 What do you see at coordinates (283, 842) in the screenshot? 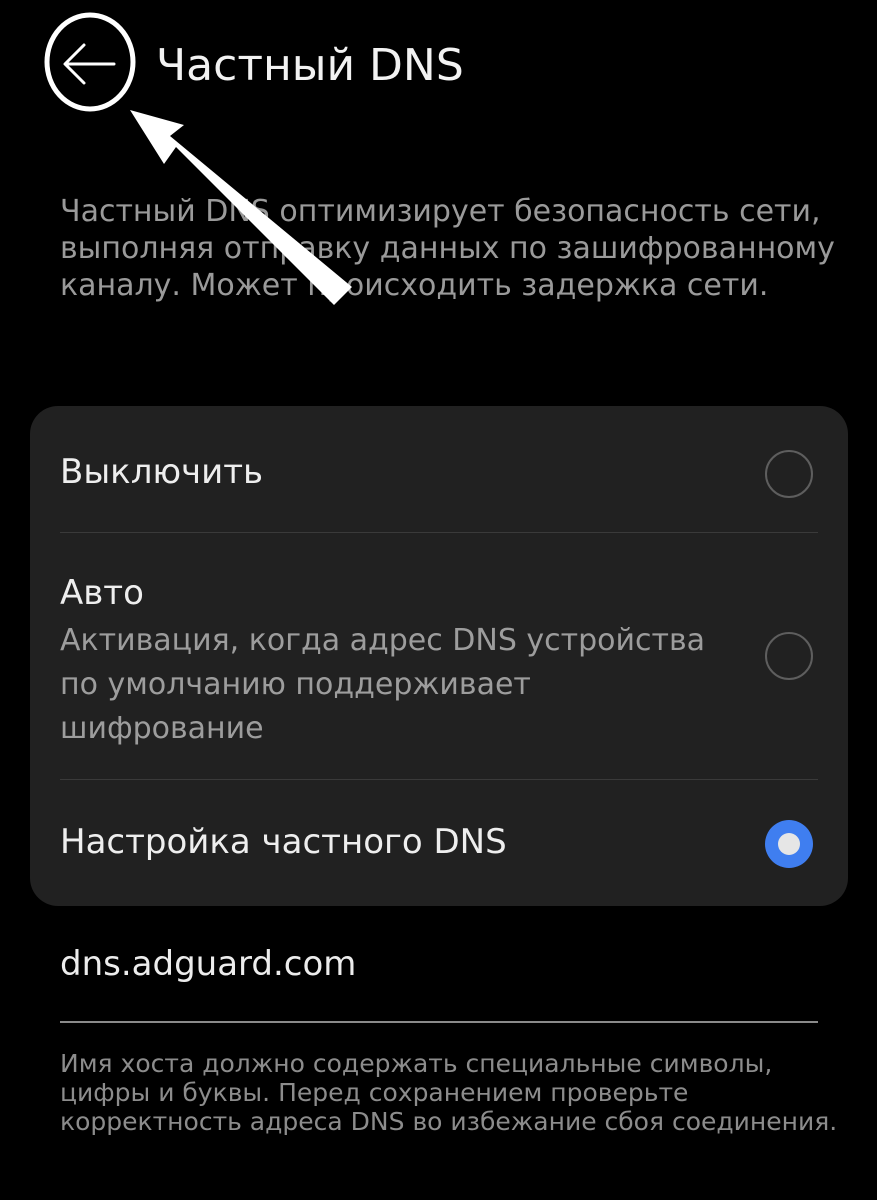
I see `option-custom-label: Настройка частного DNS` at bounding box center [283, 842].